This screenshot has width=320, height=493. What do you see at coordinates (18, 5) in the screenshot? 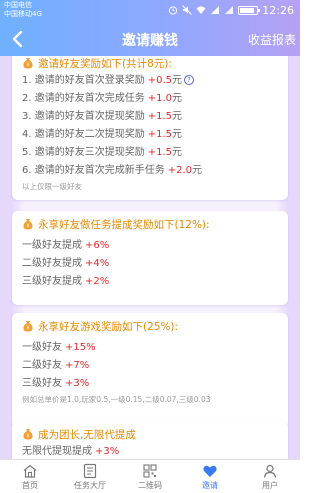
I see `carrier-1: 中国电信` at bounding box center [18, 5].